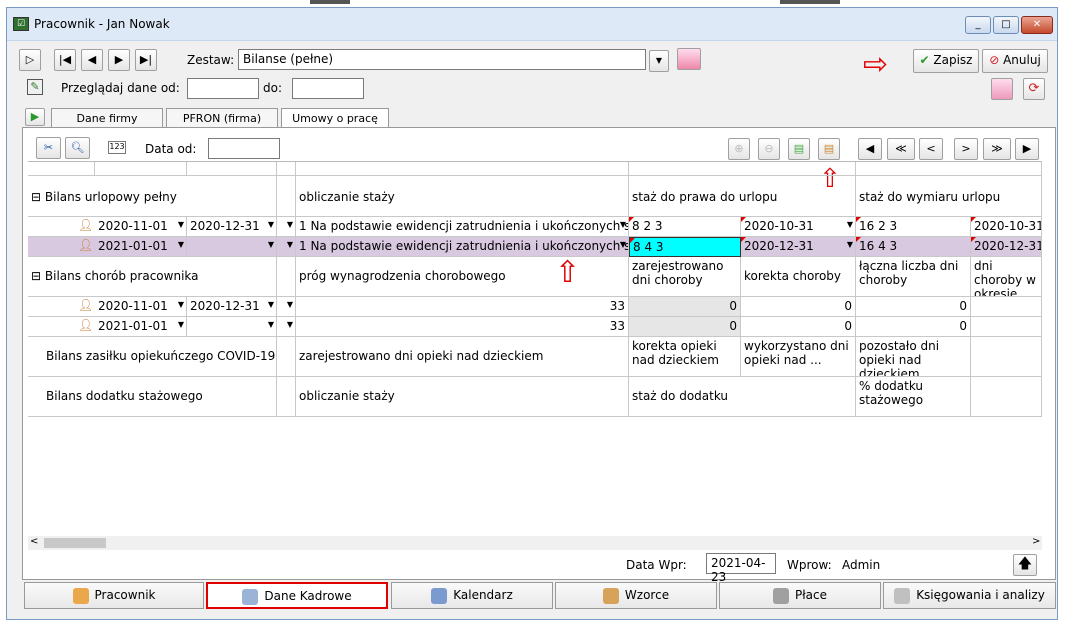 This screenshot has height=628, width=1082. I want to click on chor-r2-v1: 33, so click(462, 327).